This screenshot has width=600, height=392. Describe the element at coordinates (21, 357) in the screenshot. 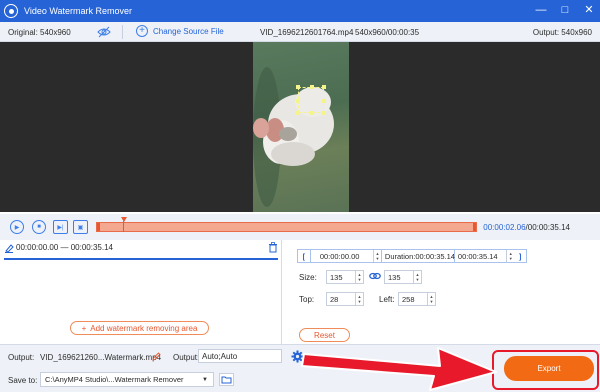

I see `output-label: Output:` at that location.